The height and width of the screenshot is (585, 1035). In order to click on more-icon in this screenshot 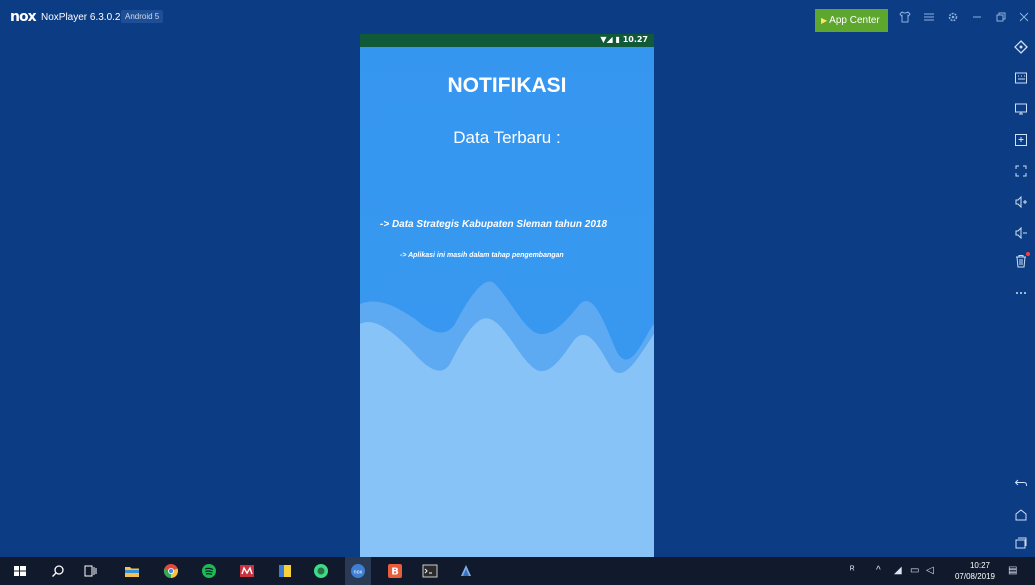, I will do `click(1021, 291)`.